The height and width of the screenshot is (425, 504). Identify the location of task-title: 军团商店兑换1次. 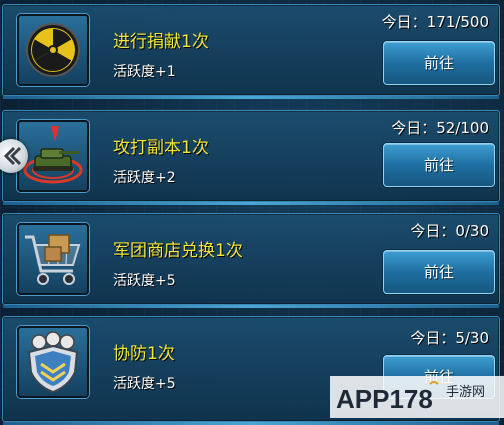
(178, 251).